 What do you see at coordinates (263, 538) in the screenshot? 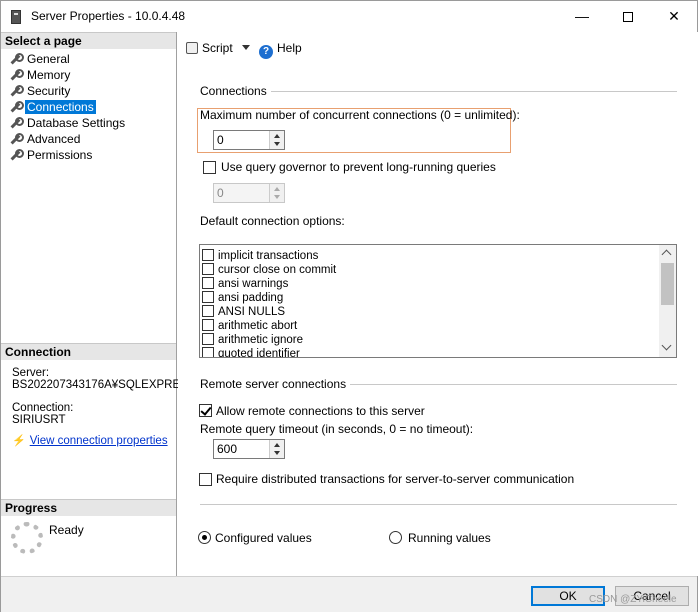
I see `configured-values-label: Configured values` at bounding box center [263, 538].